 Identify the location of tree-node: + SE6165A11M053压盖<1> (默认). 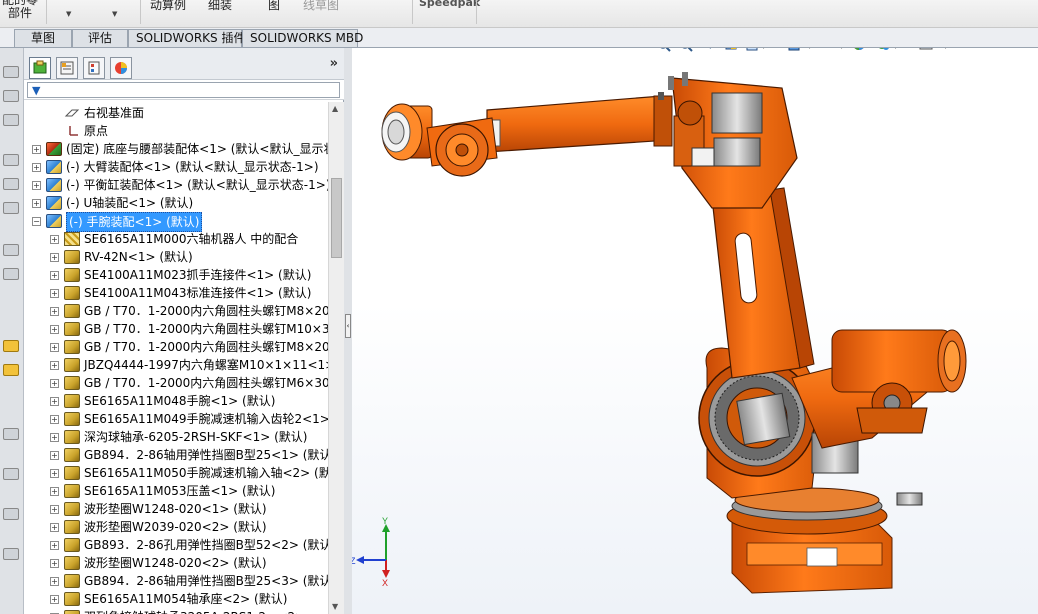
(176, 491).